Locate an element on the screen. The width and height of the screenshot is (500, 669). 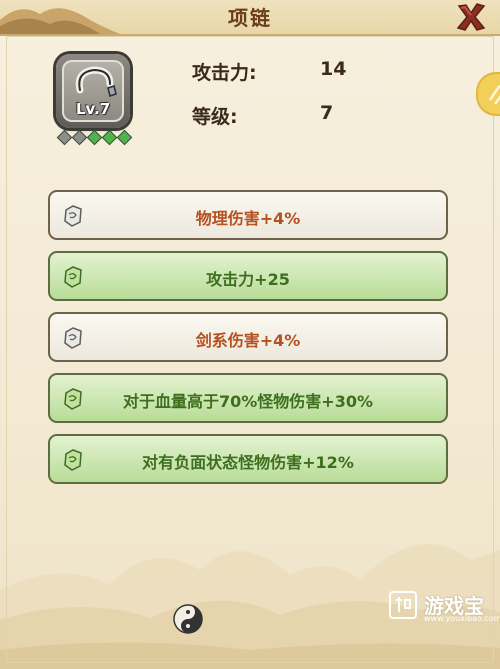
attribute-row: 对于血量高于70%怪物伤害+30% is located at coordinates (248, 398).